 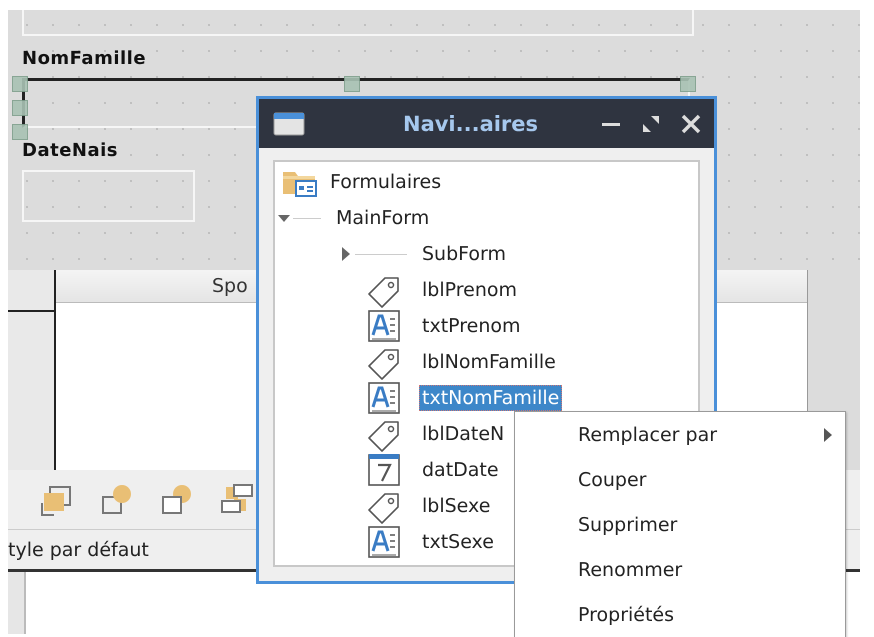 What do you see at coordinates (84, 59) in the screenshot?
I see `field-label: NomFamille` at bounding box center [84, 59].